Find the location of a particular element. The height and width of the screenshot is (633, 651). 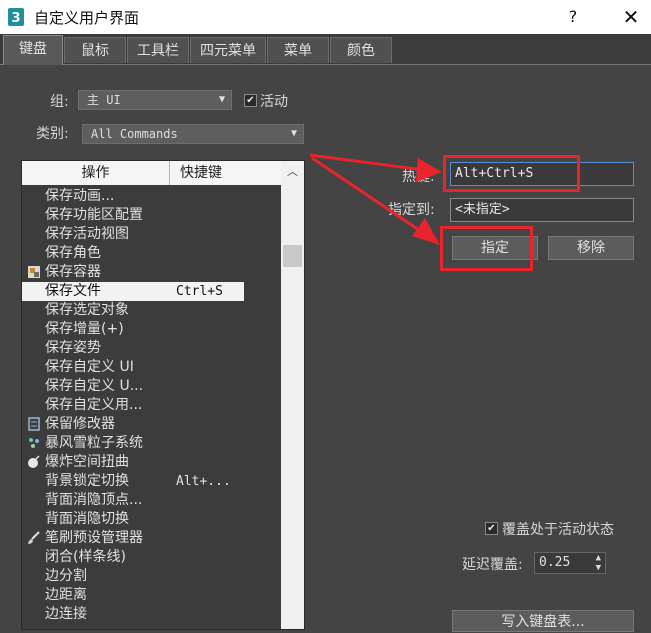

tab-menus: 菜单 is located at coordinates (298, 50).